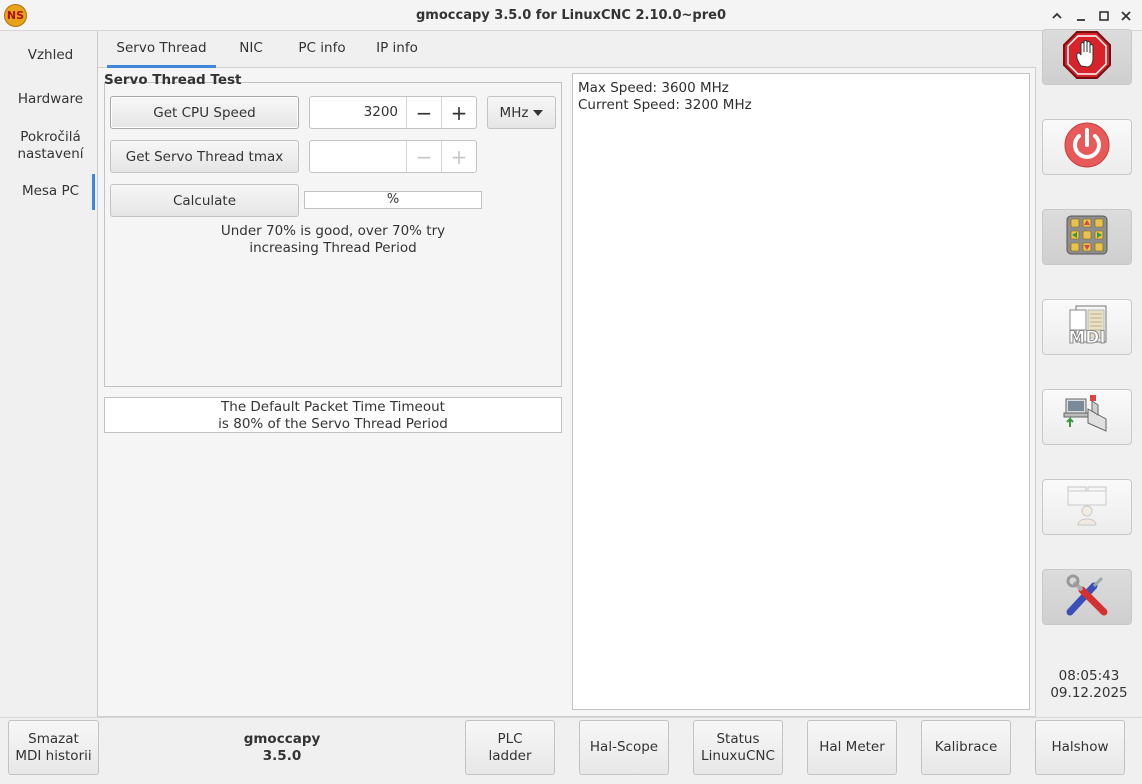 Image resolution: width=1142 pixels, height=784 pixels. Describe the element at coordinates (510, 738) in the screenshot. I see `button-label-line: PLC` at that location.